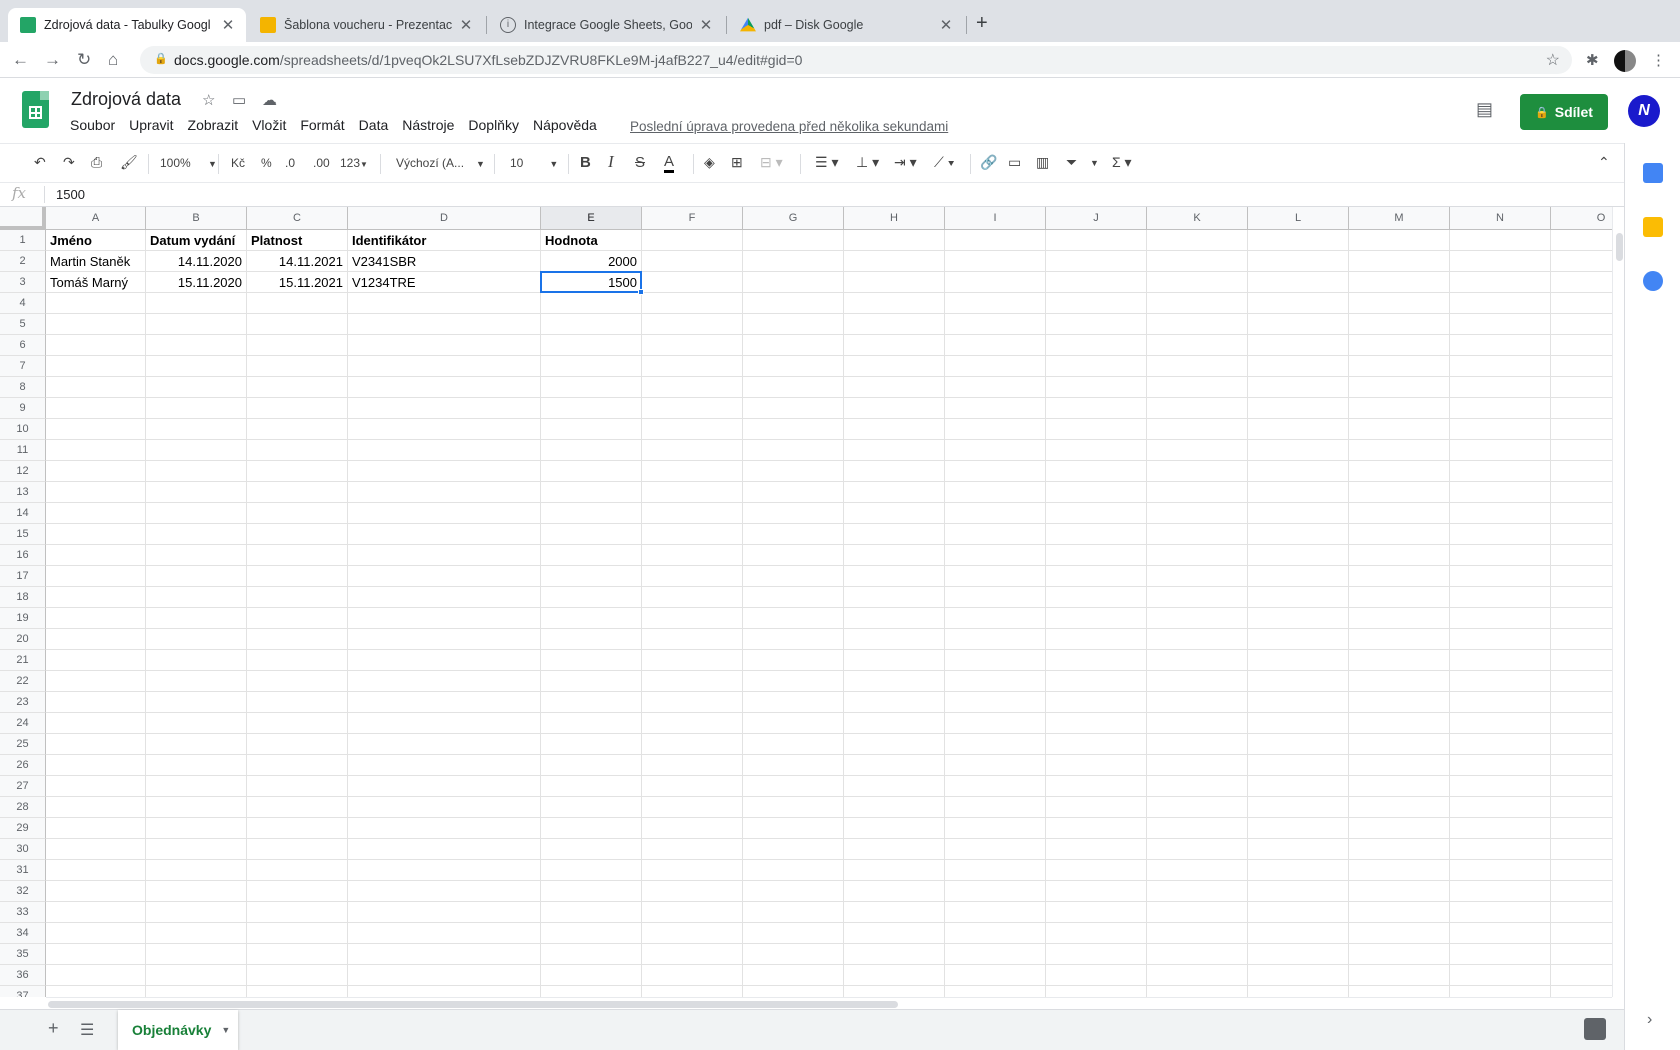 The height and width of the screenshot is (1050, 1680). I want to click on account-avatar: N, so click(1644, 111).